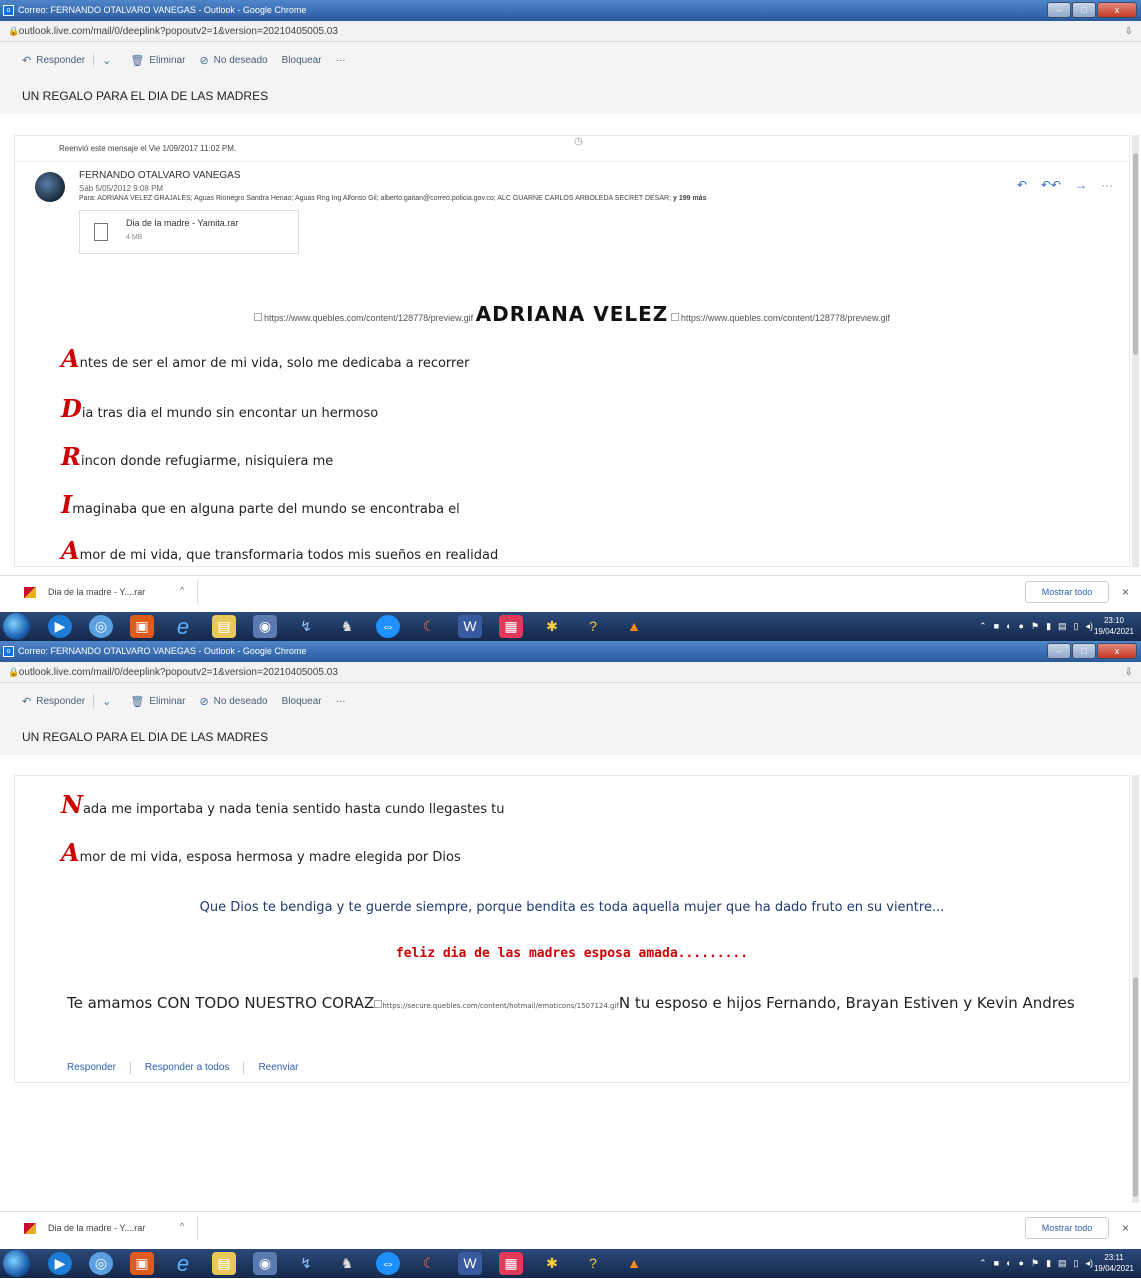 Image resolution: width=1141 pixels, height=1279 pixels. Describe the element at coordinates (160, 175) in the screenshot. I see `sender-name: FERNANDO OTALVARO VANEGAS` at that location.